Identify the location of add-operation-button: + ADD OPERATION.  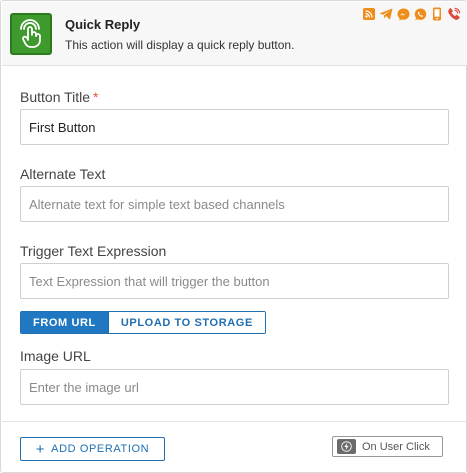
(92, 449).